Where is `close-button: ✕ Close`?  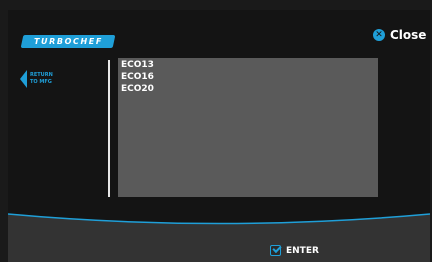 close-button: ✕ Close is located at coordinates (399, 35).